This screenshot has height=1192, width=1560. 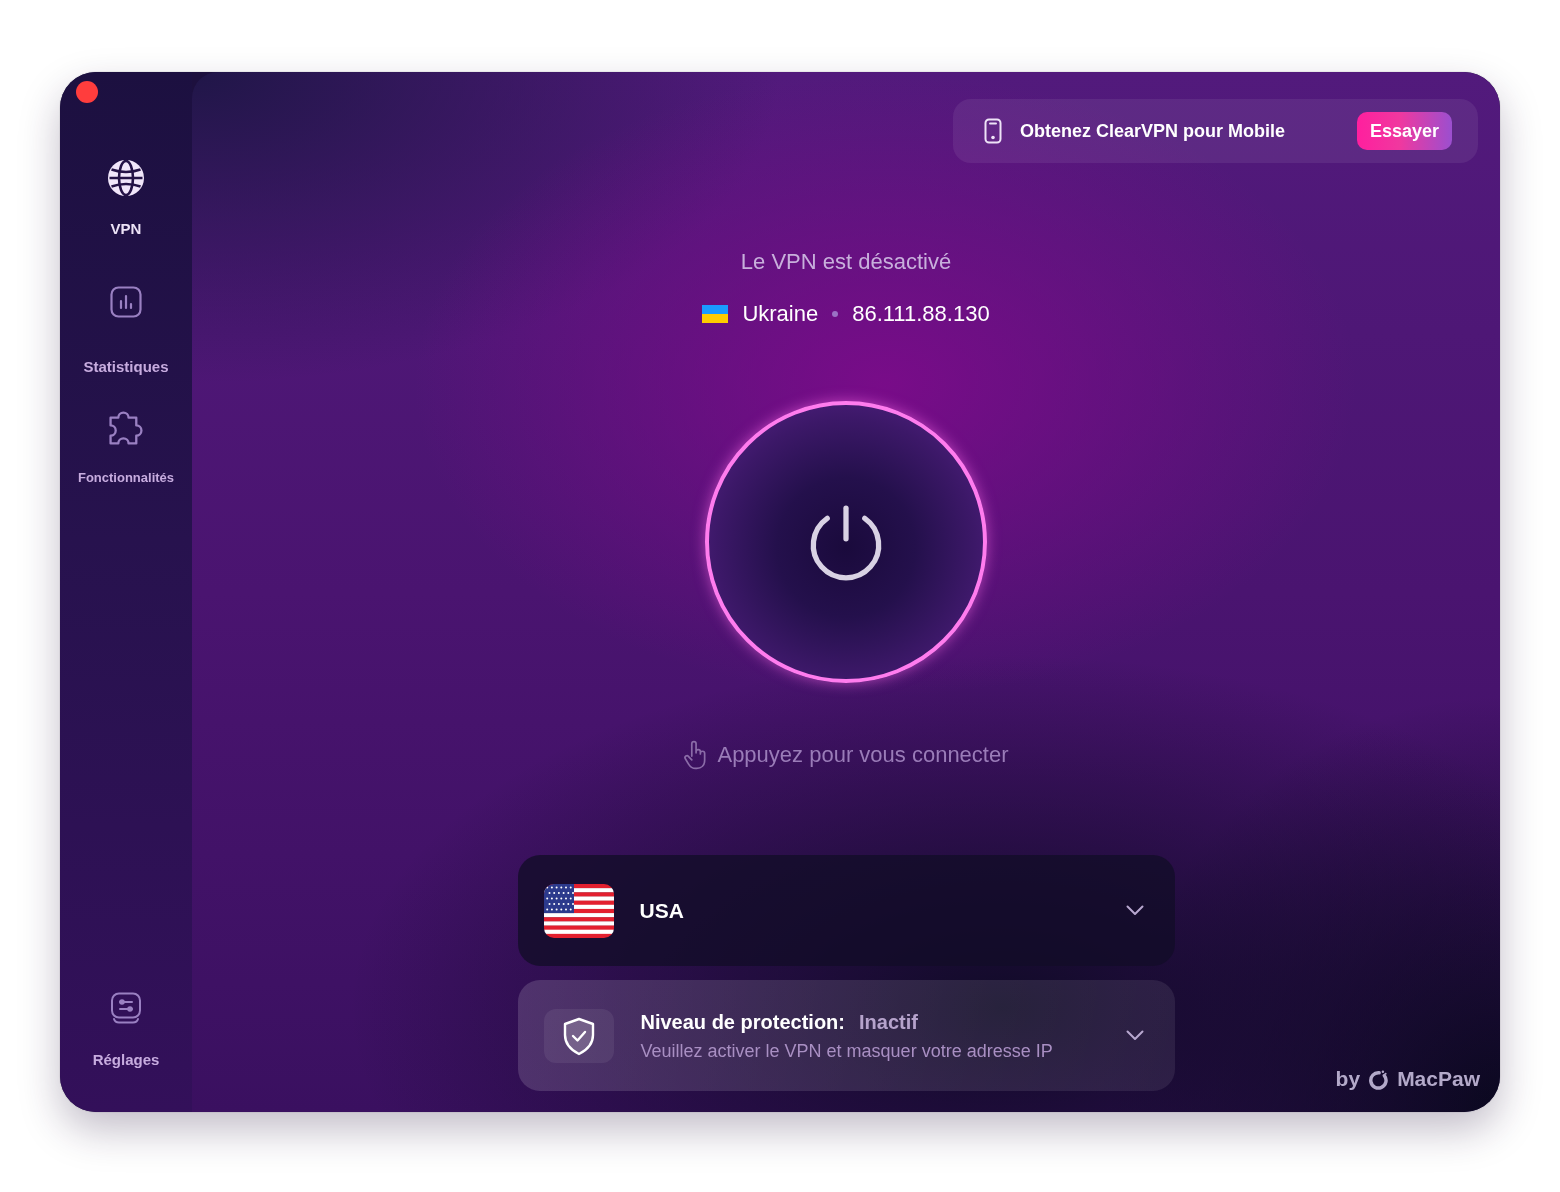 I want to click on ip-address: 86.111.88.130, so click(x=921, y=314).